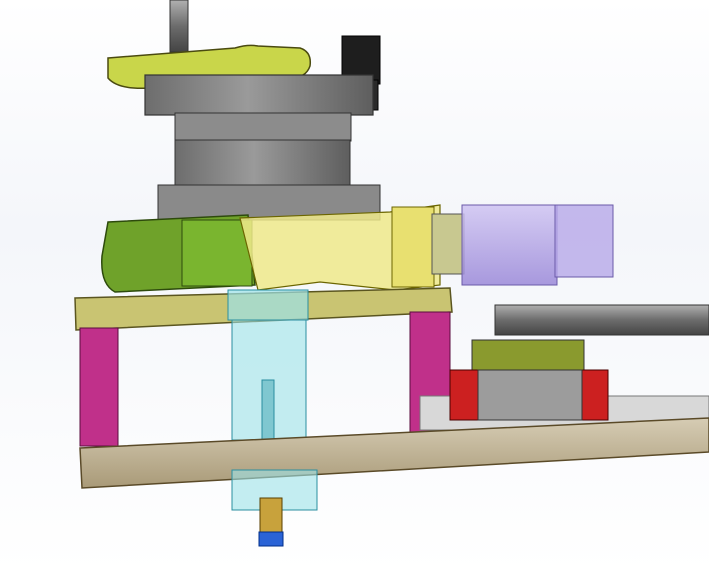 Image resolution: width=709 pixels, height=572 pixels. I want to click on coupler-clamp, so click(413, 247).